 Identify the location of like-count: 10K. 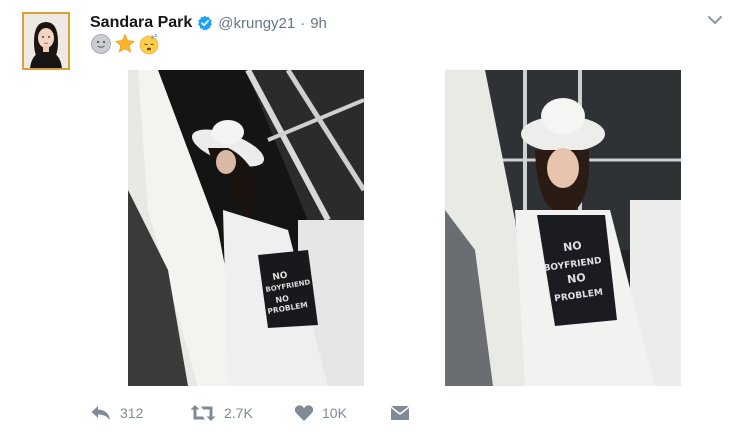
(334, 413).